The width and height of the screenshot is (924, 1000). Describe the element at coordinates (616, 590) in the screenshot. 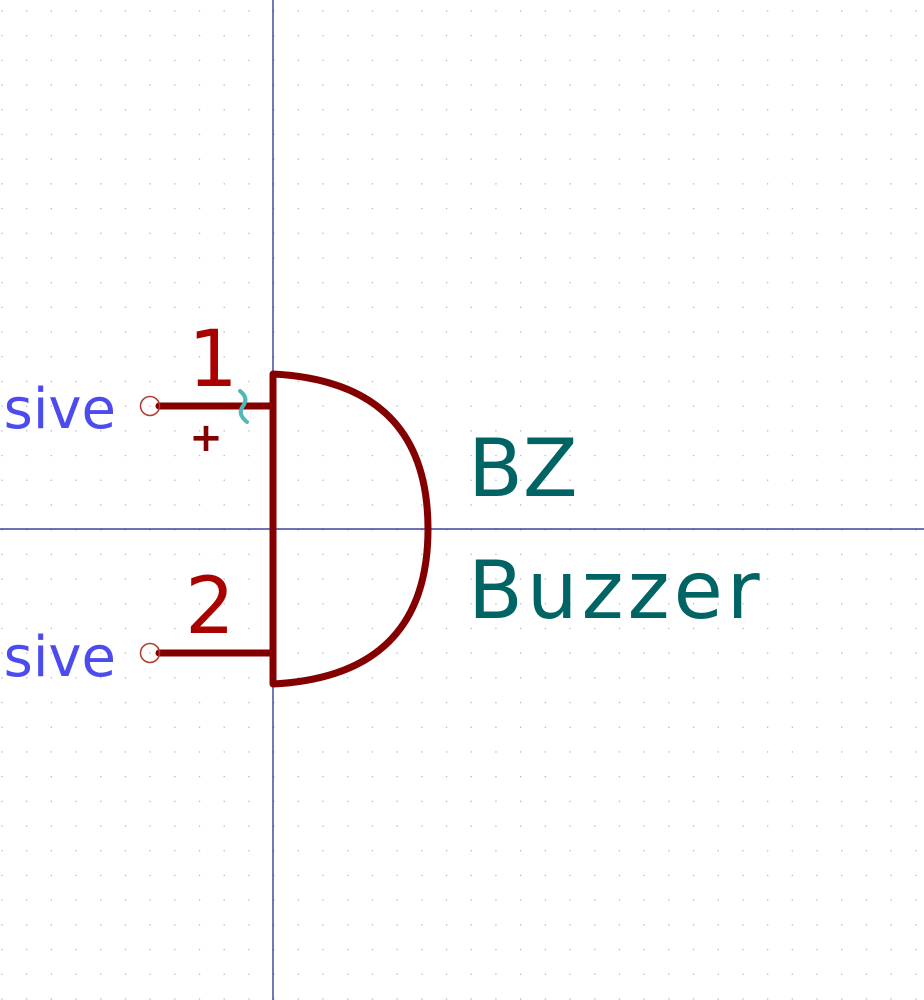

I see `value-field: Buzzer` at that location.